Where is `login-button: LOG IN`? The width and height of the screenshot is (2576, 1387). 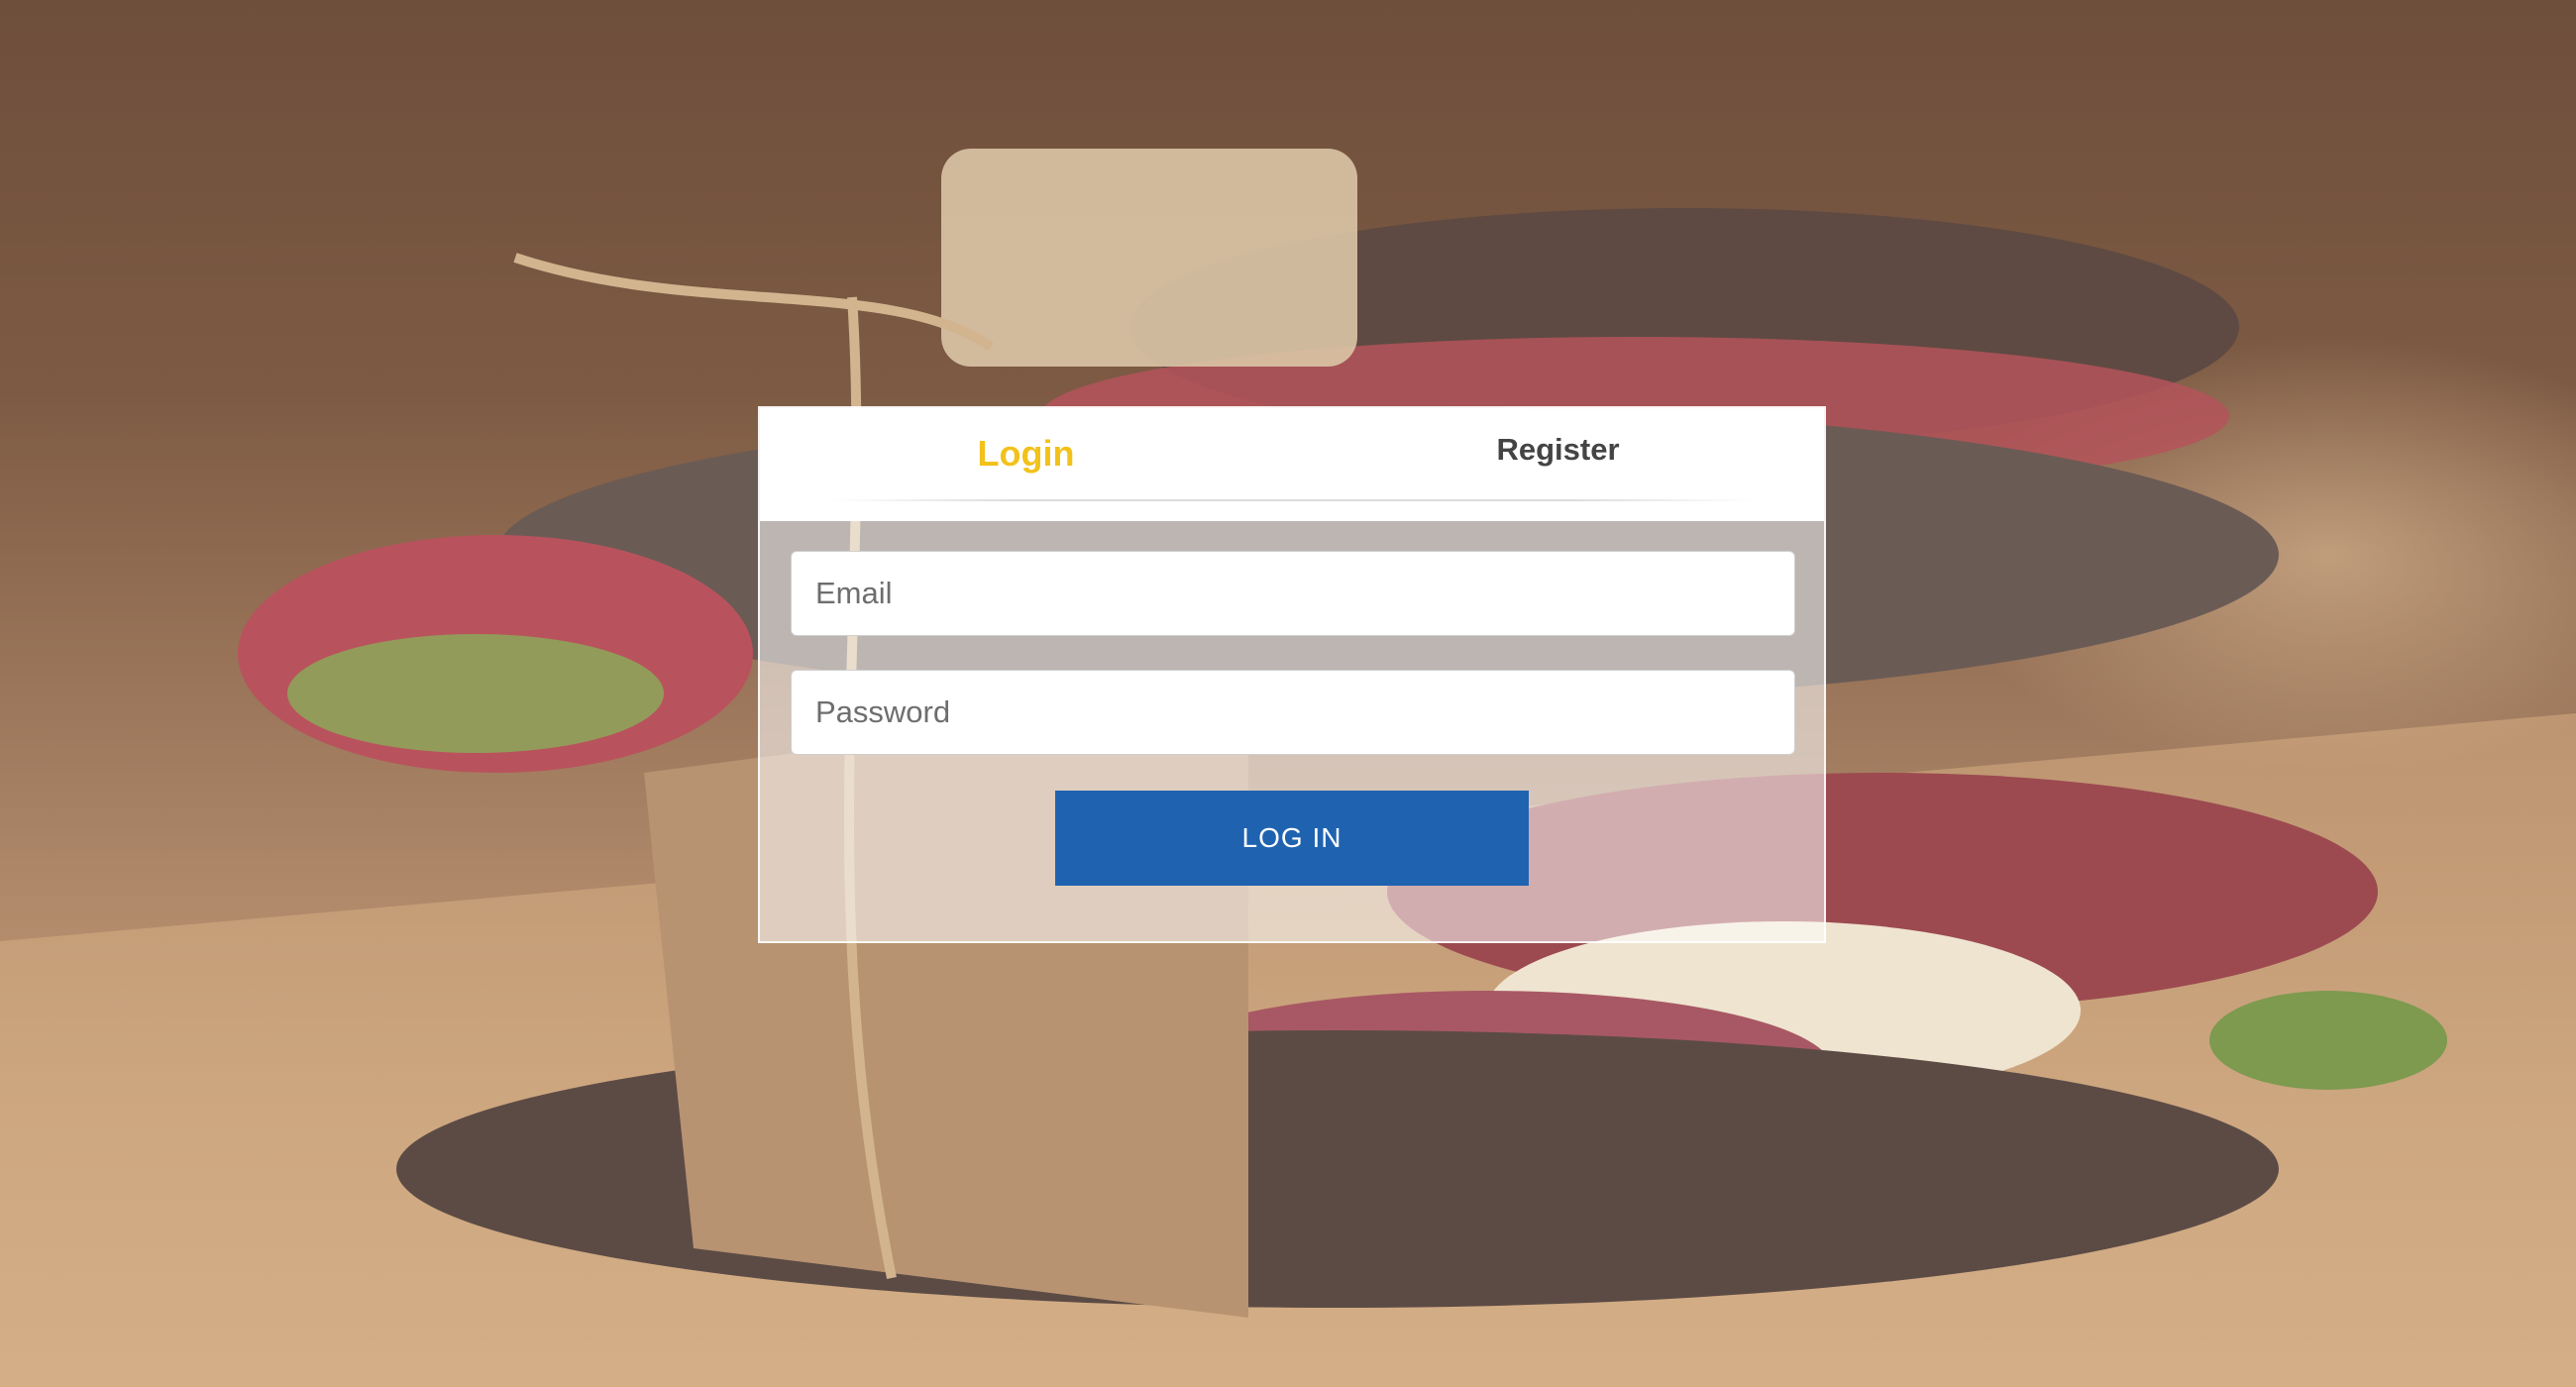
login-button: LOG IN is located at coordinates (1292, 838).